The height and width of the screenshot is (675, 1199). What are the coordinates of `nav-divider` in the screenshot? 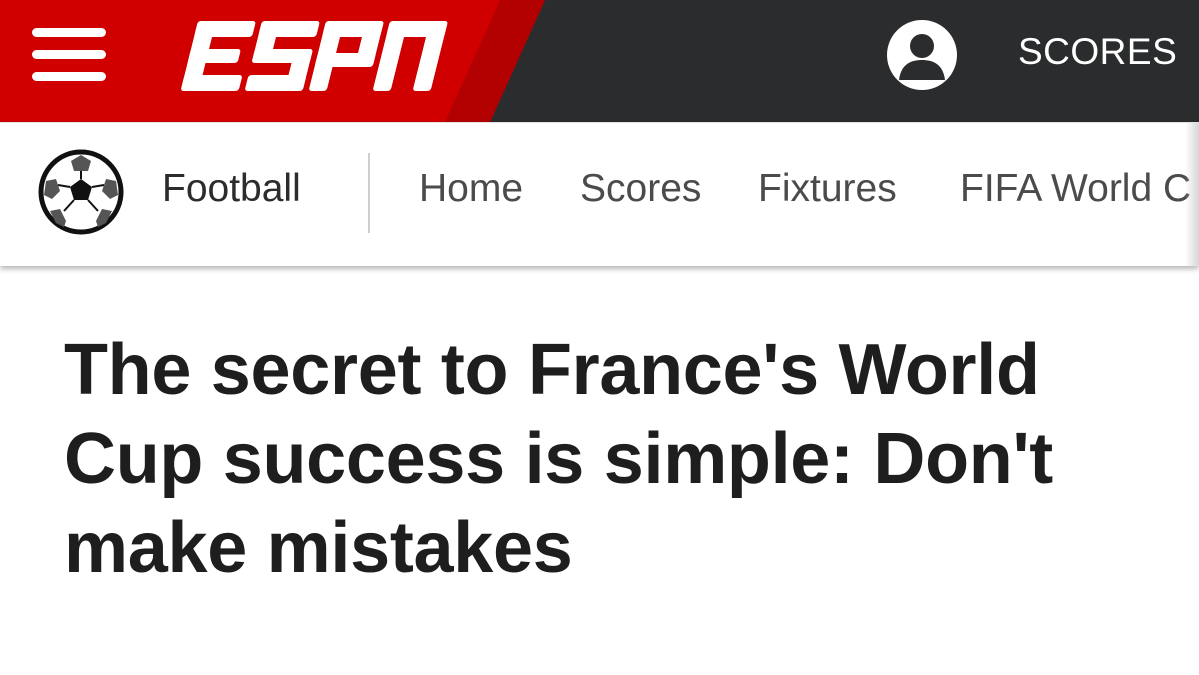 It's located at (369, 193).